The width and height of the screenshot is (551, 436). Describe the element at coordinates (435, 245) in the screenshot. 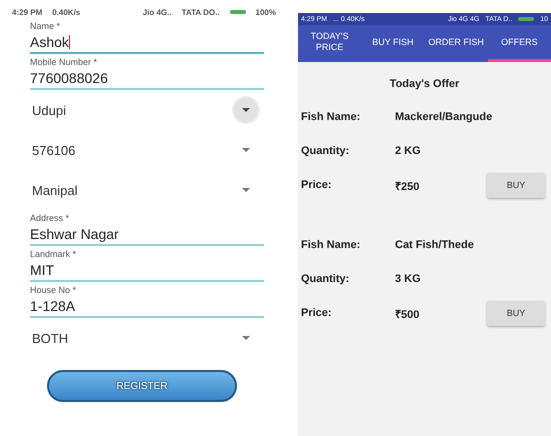

I see `fish-name: Cat Fish/Thede` at that location.